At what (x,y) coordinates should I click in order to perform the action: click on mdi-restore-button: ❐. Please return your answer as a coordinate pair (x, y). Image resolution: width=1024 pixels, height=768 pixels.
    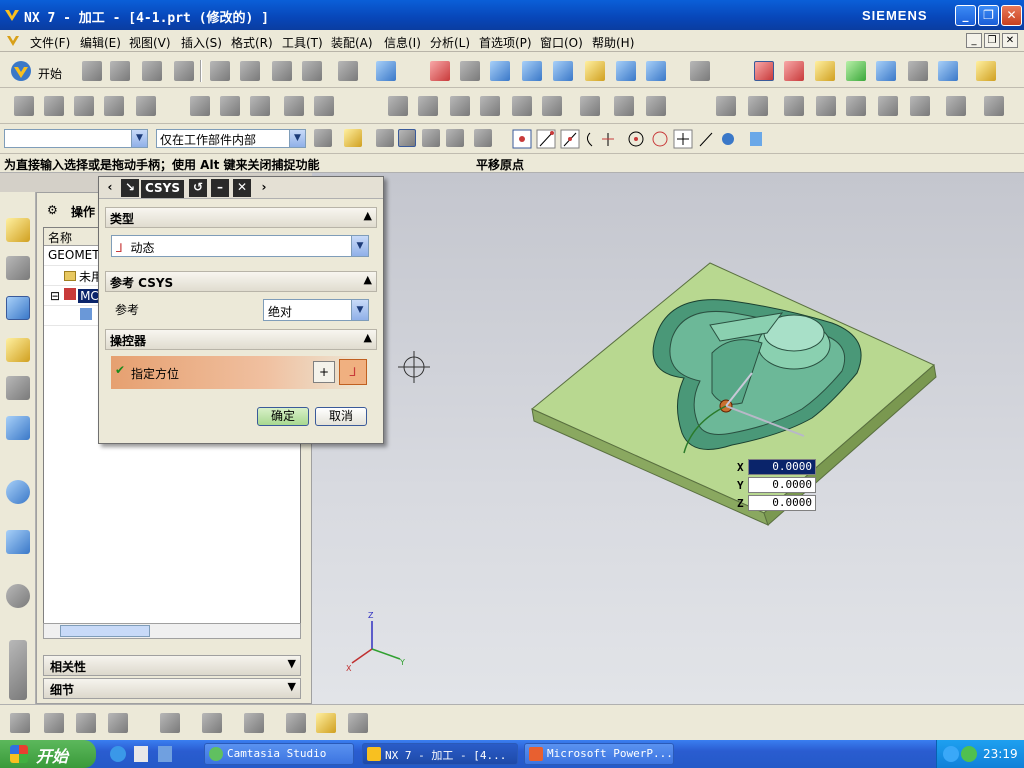
    Looking at the image, I should click on (992, 40).